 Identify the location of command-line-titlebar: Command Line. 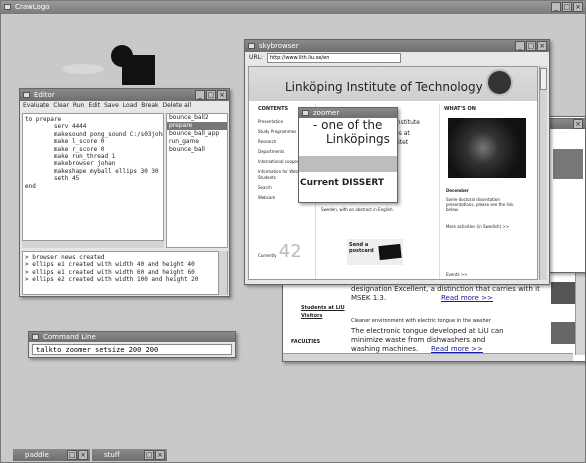
(132, 337).